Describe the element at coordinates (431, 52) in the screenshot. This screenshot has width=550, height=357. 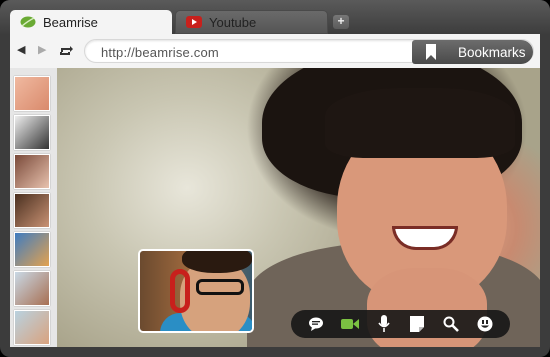
I see `bookmark-icon` at that location.